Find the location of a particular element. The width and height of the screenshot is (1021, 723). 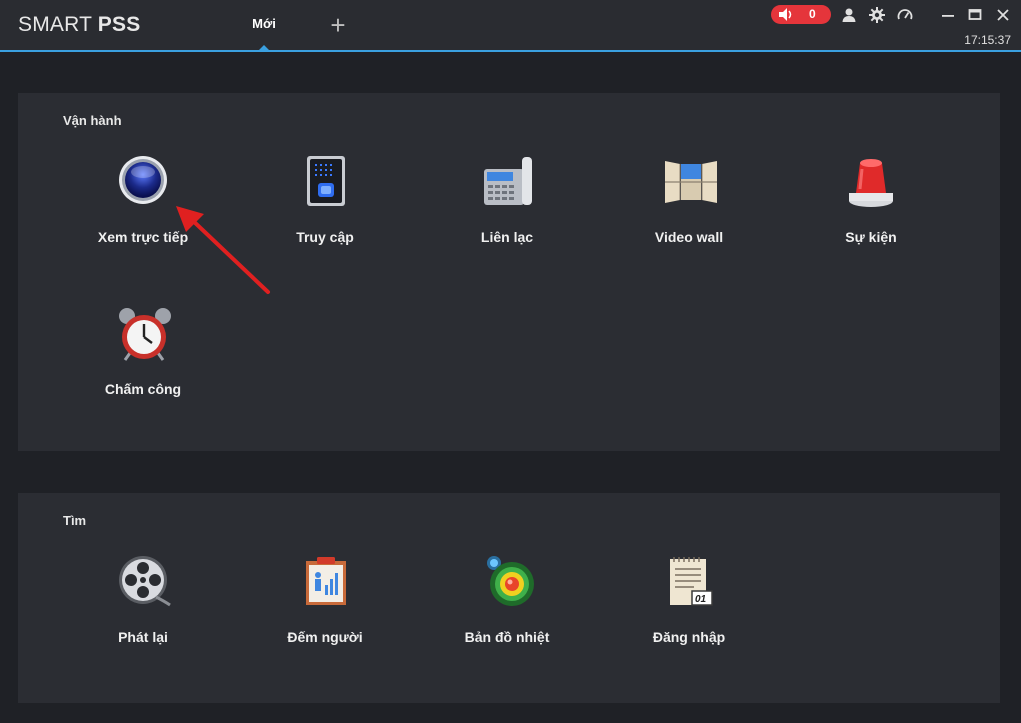

tile-playback-label: Phát lại is located at coordinates (143, 637).